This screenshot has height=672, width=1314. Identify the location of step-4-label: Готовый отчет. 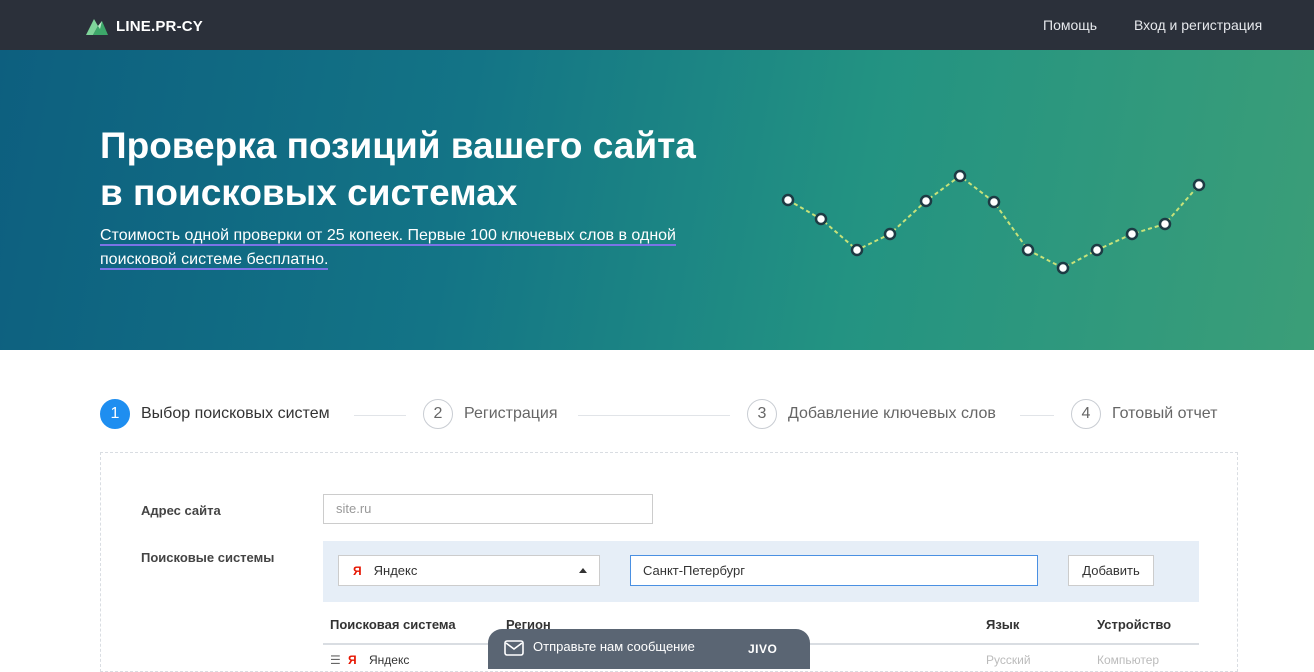
(1165, 413).